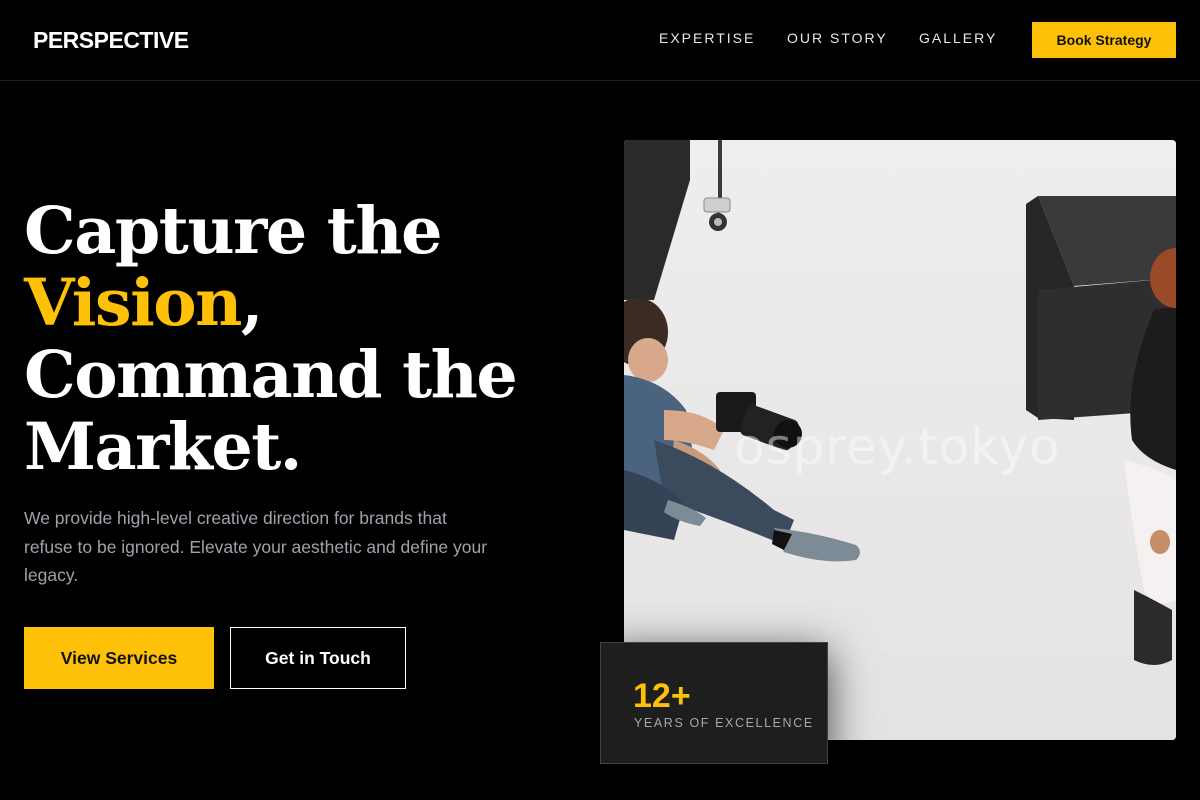 This screenshot has height=800, width=1200. I want to click on headline-line-3: Command the, so click(271, 375).